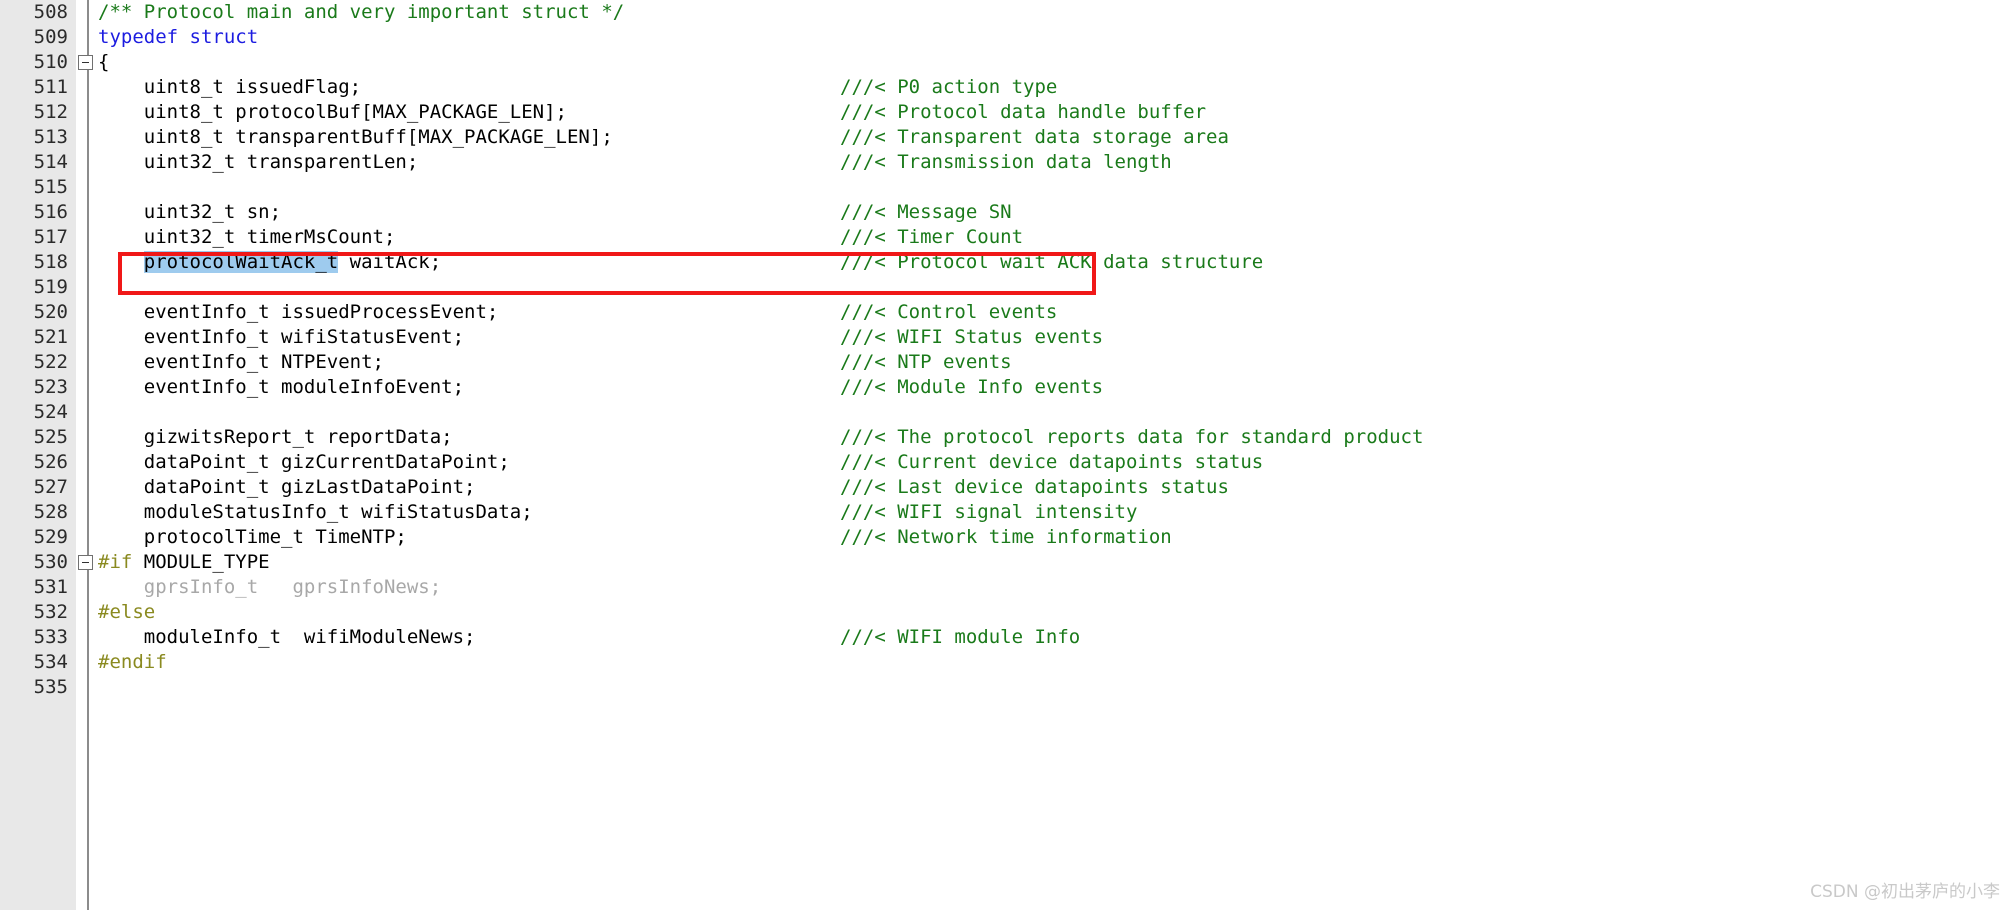 The width and height of the screenshot is (2016, 910). I want to click on code-line-509: 509 typedef struct, so click(1008, 37).